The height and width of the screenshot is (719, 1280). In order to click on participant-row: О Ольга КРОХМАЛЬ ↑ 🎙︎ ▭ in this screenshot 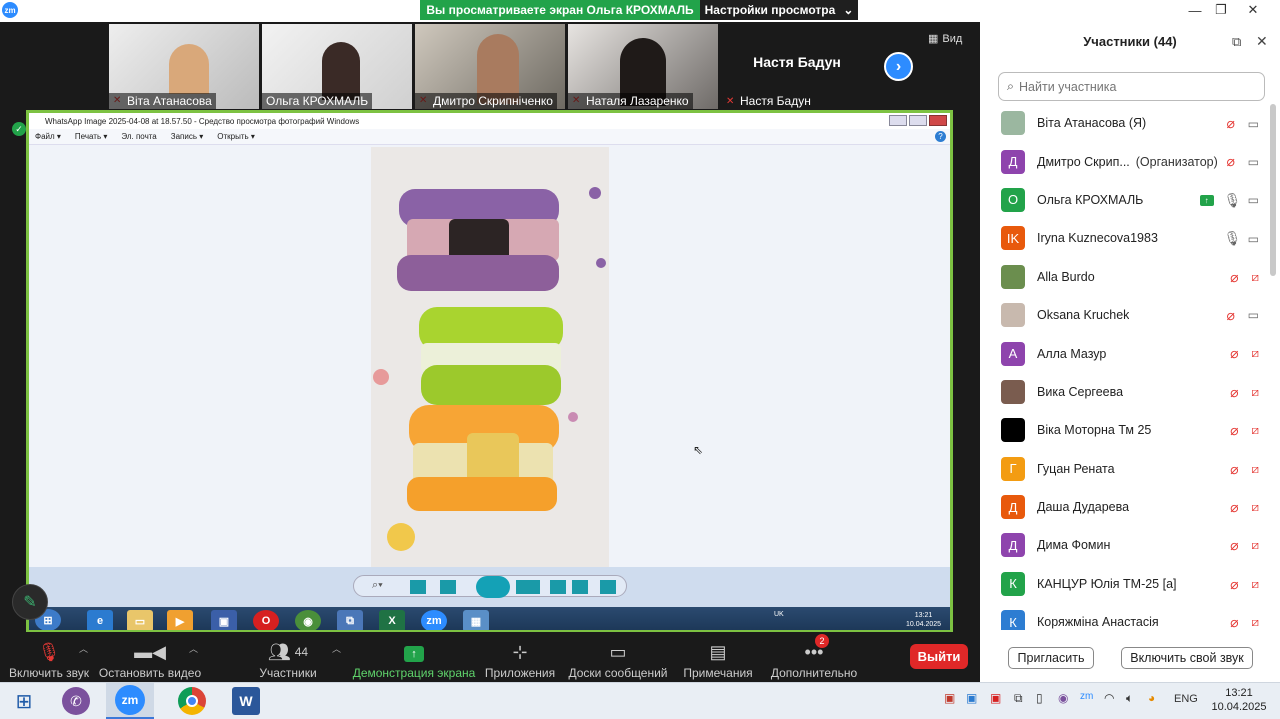, I will do `click(1130, 200)`.